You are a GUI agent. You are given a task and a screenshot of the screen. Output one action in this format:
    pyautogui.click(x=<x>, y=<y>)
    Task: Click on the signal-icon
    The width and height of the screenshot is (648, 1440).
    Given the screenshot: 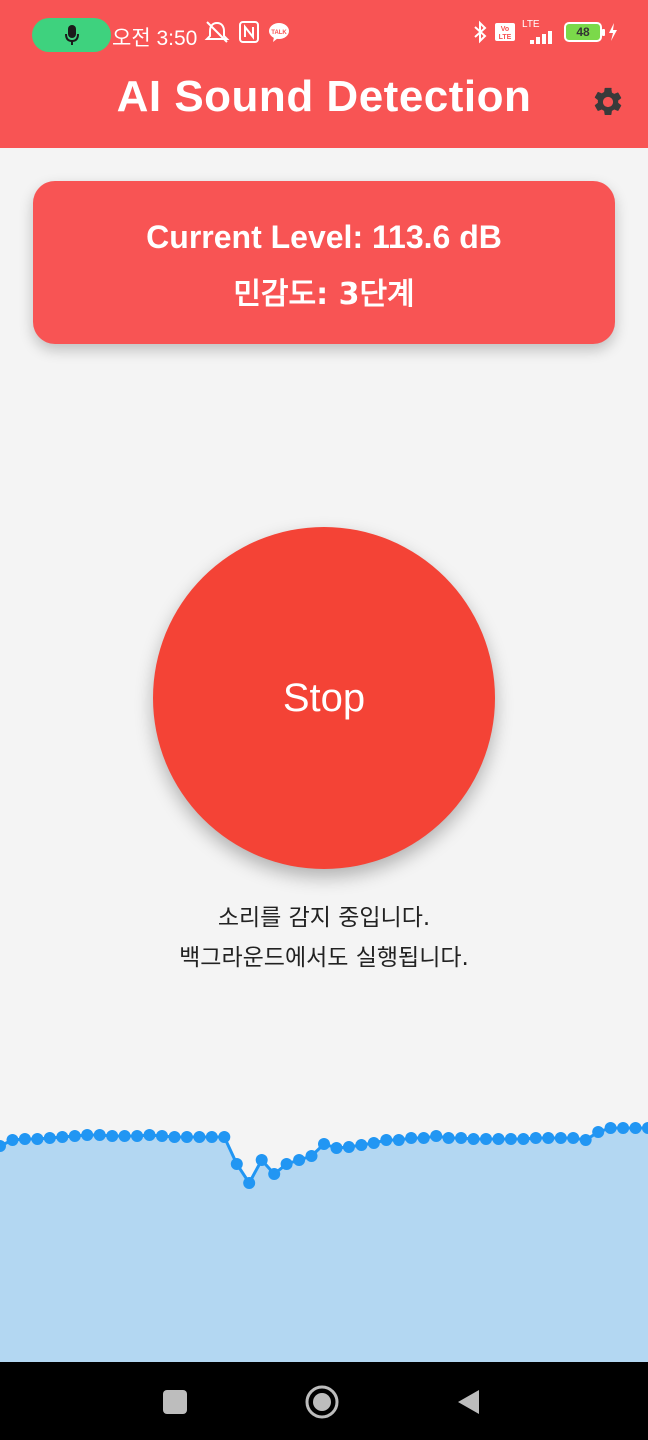 What is the action you would take?
    pyautogui.click(x=541, y=37)
    